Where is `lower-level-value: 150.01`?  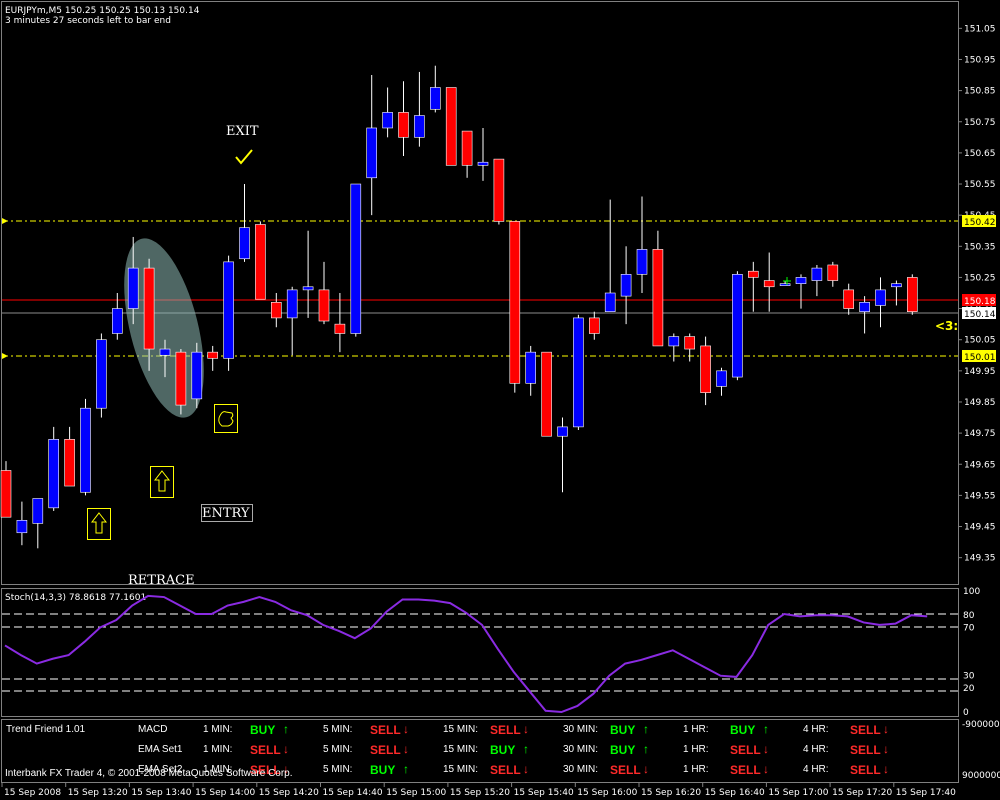
lower-level-value: 150.01 is located at coordinates (980, 358).